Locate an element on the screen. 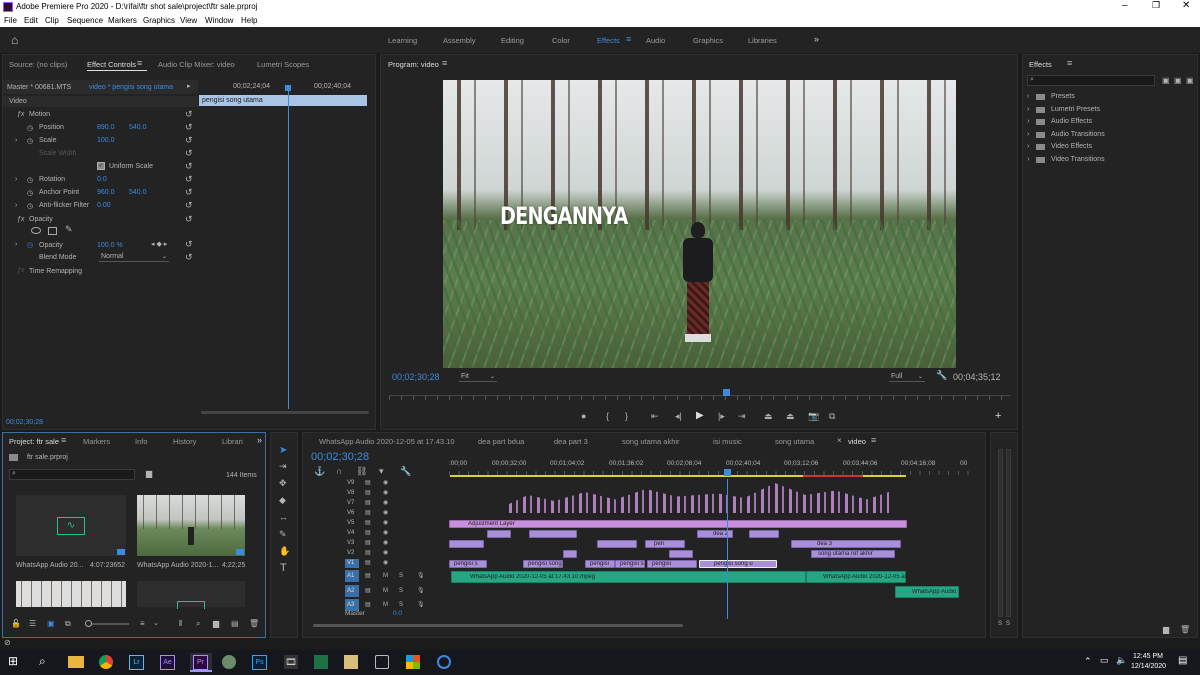  opacity-expand-icon: › is located at coordinates (16, 244).